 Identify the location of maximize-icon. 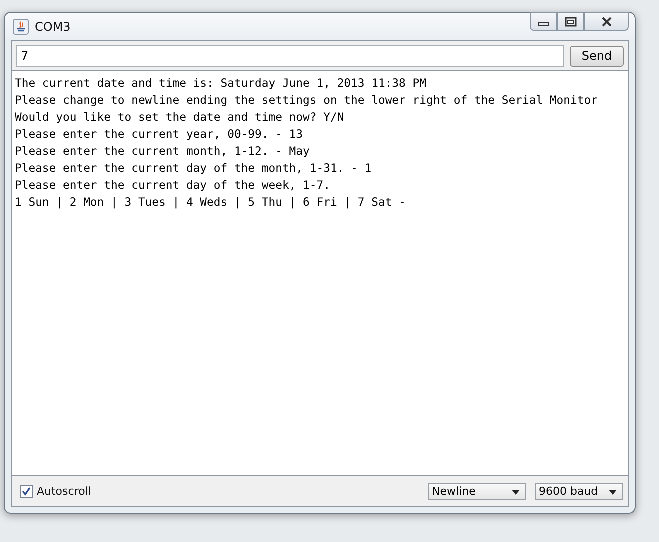
(570, 21).